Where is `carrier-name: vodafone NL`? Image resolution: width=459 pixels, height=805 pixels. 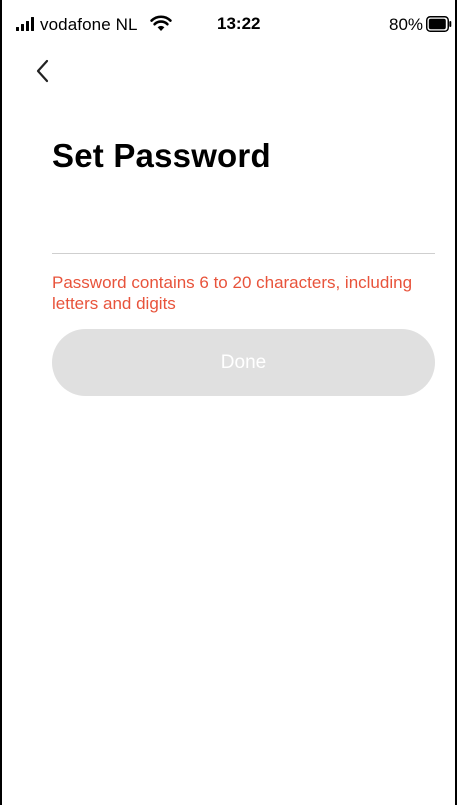 carrier-name: vodafone NL is located at coordinates (89, 24).